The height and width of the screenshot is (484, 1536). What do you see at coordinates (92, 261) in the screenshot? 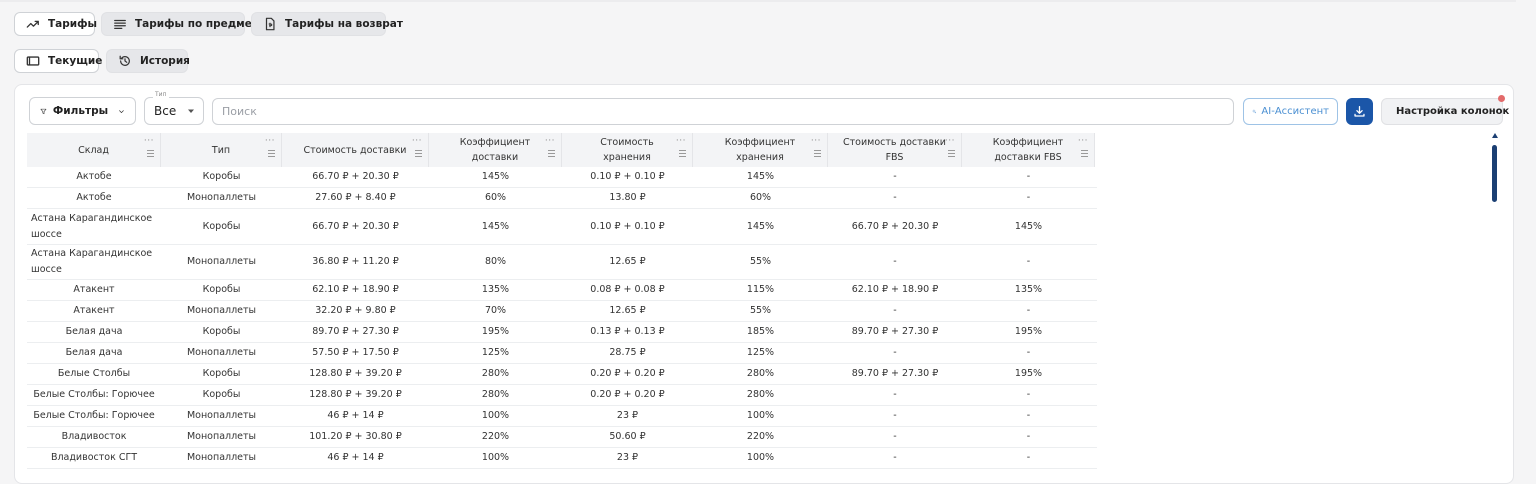
I see `table-cell: Астана Карагандинское шоссе` at bounding box center [92, 261].